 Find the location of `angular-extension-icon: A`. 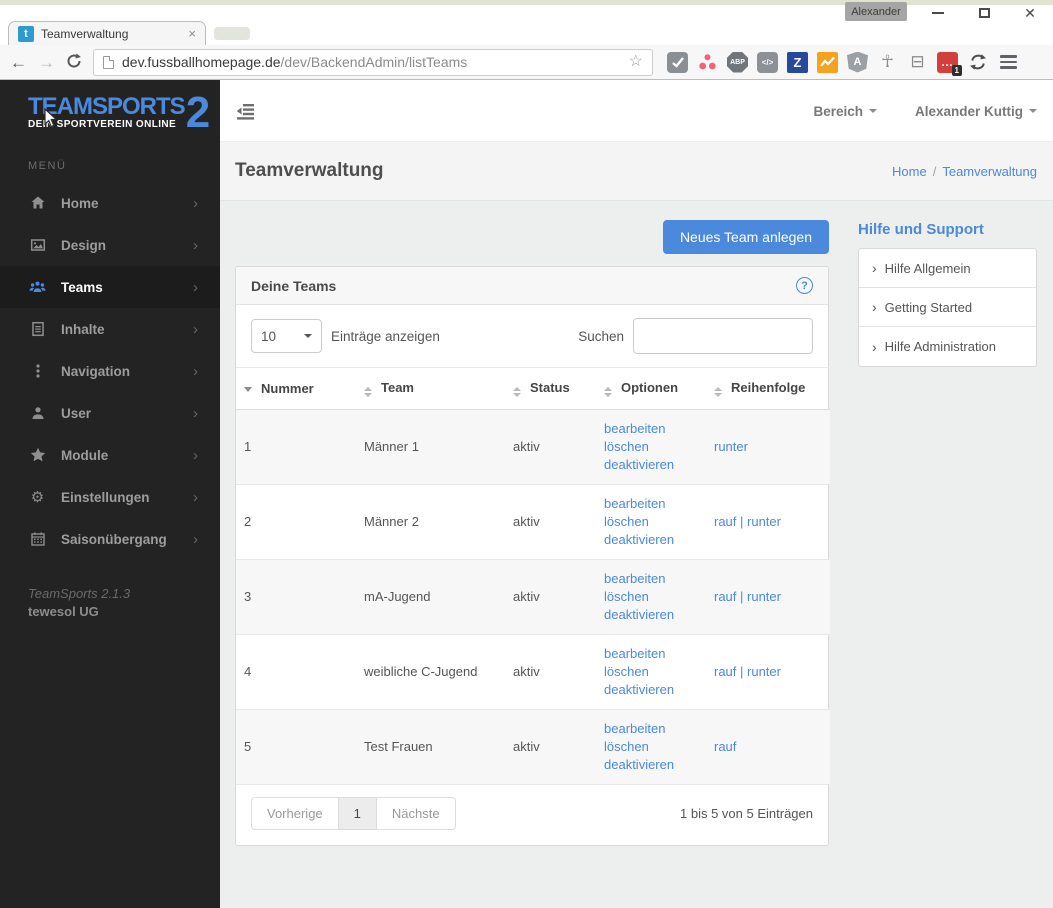

angular-extension-icon: A is located at coordinates (857, 62).